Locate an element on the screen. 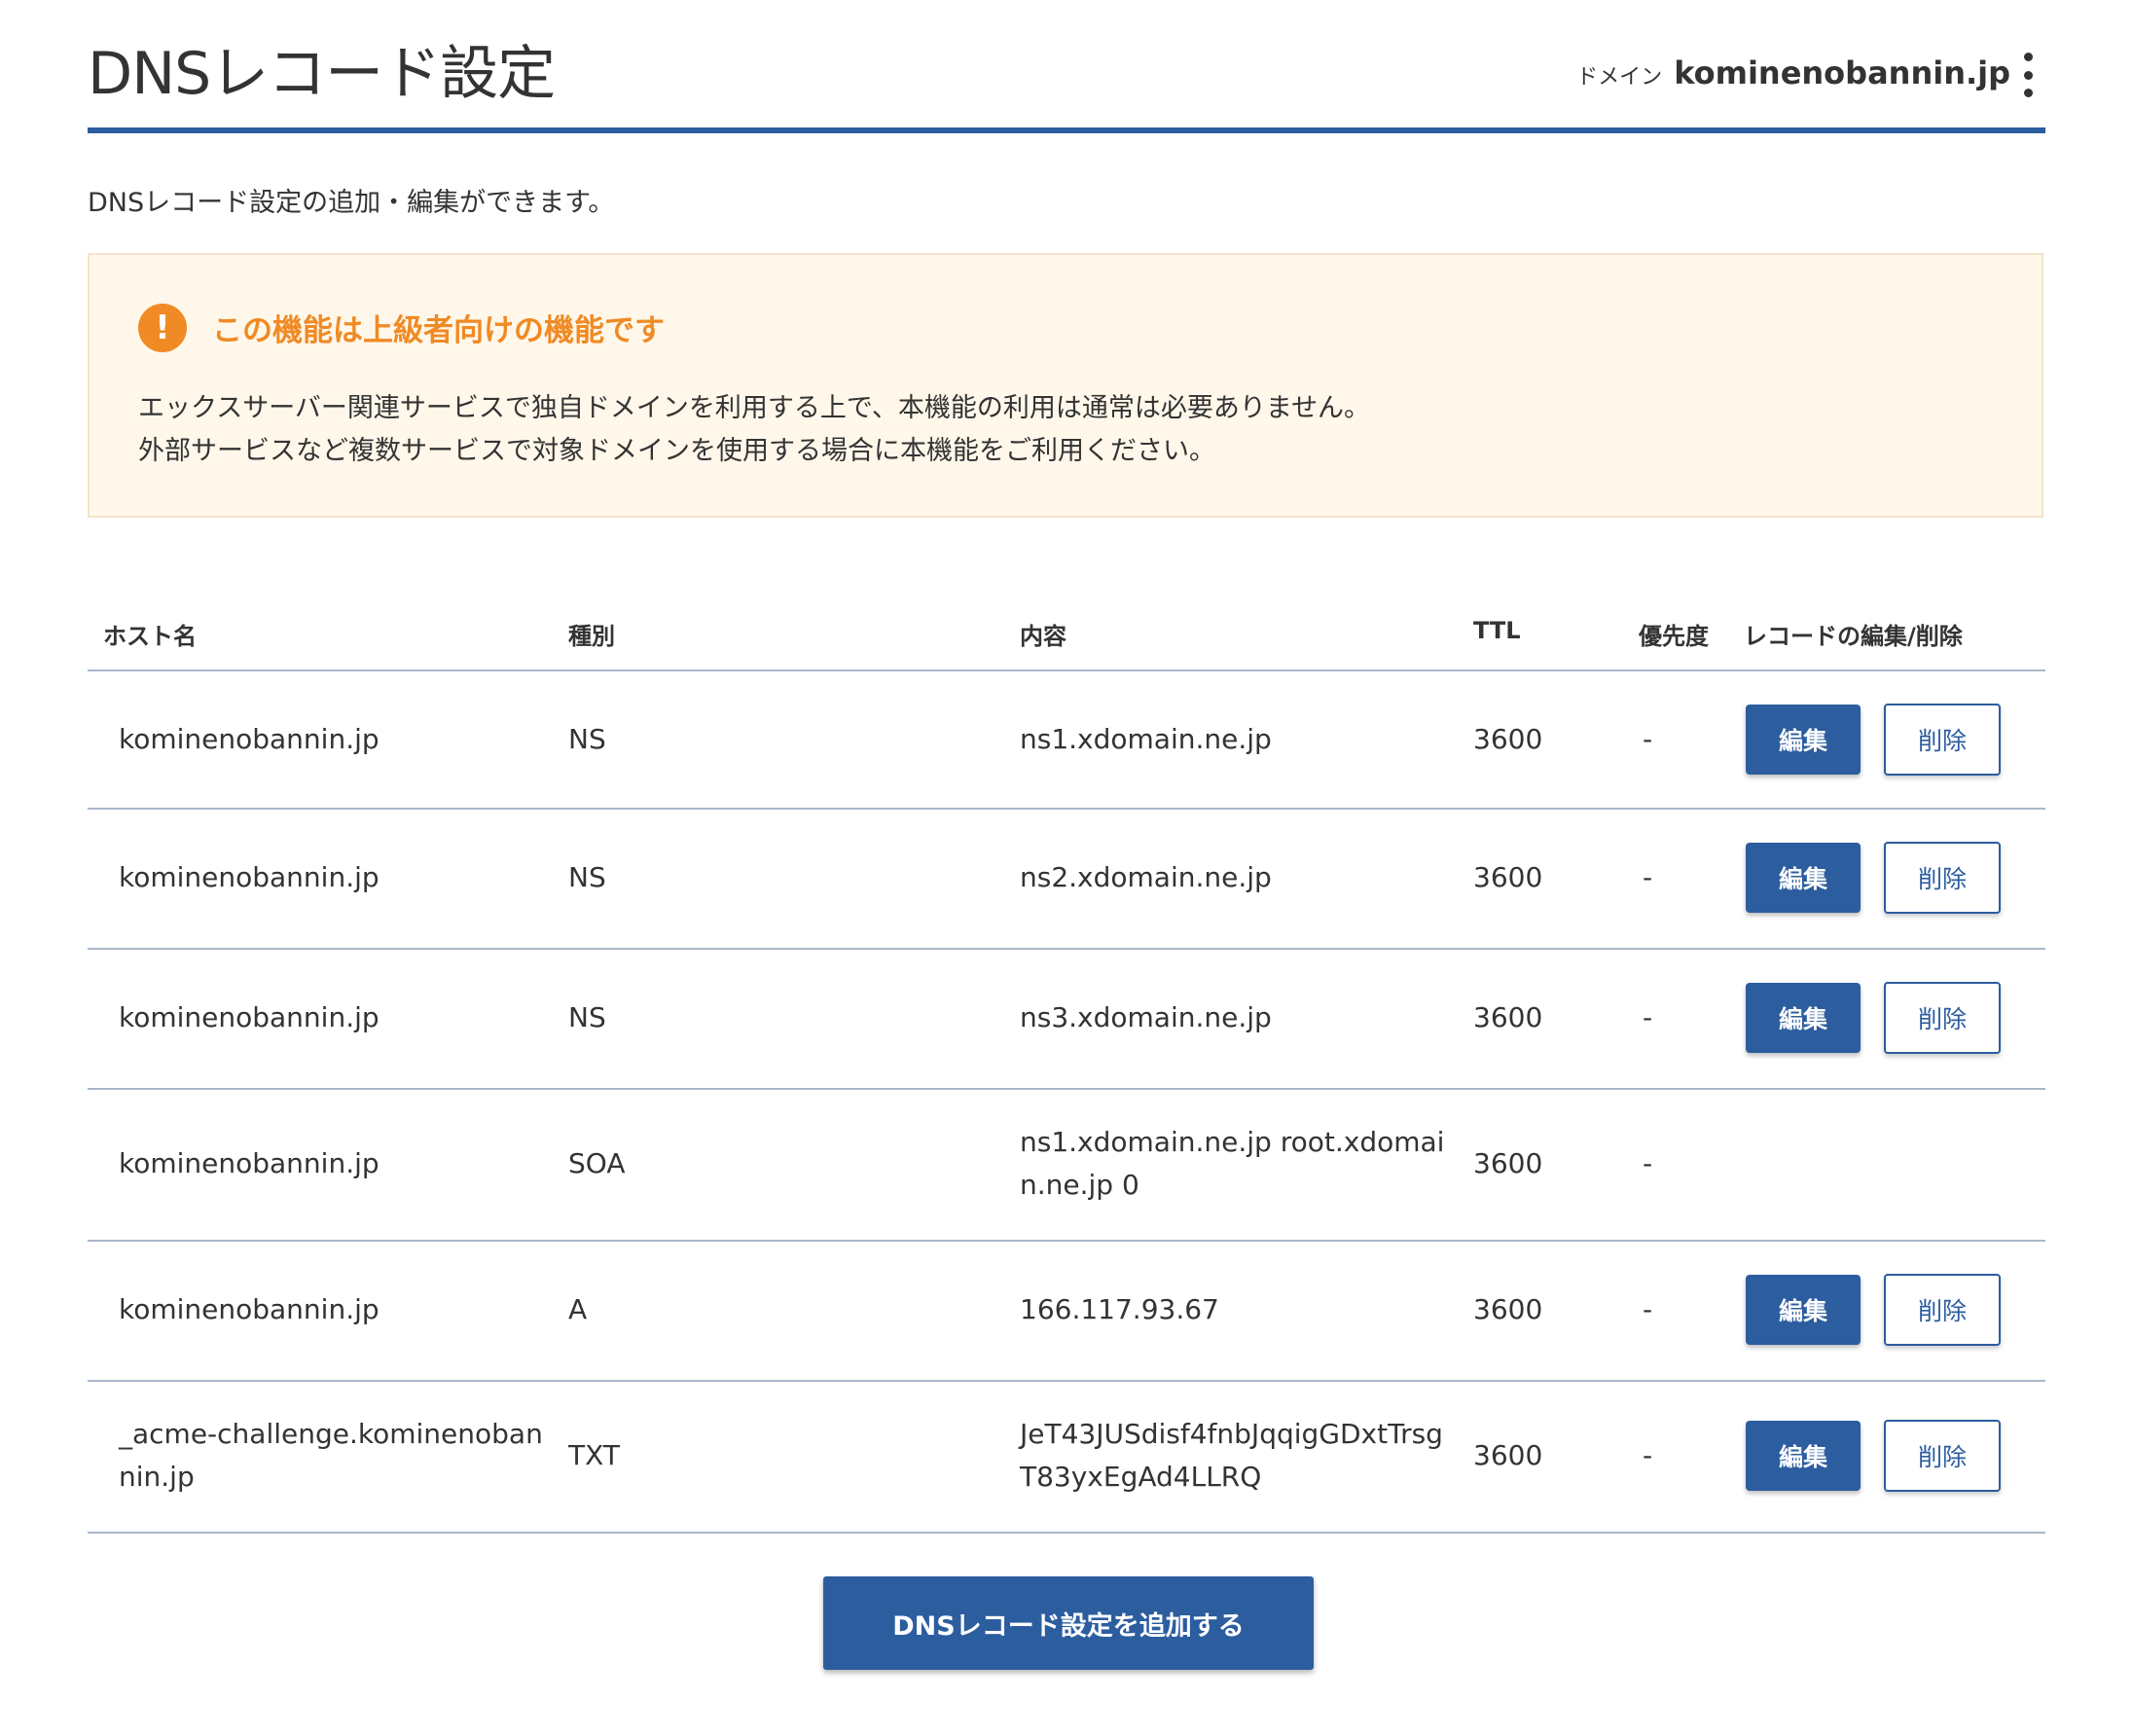  column-header-priority: 優先度 is located at coordinates (1674, 637).